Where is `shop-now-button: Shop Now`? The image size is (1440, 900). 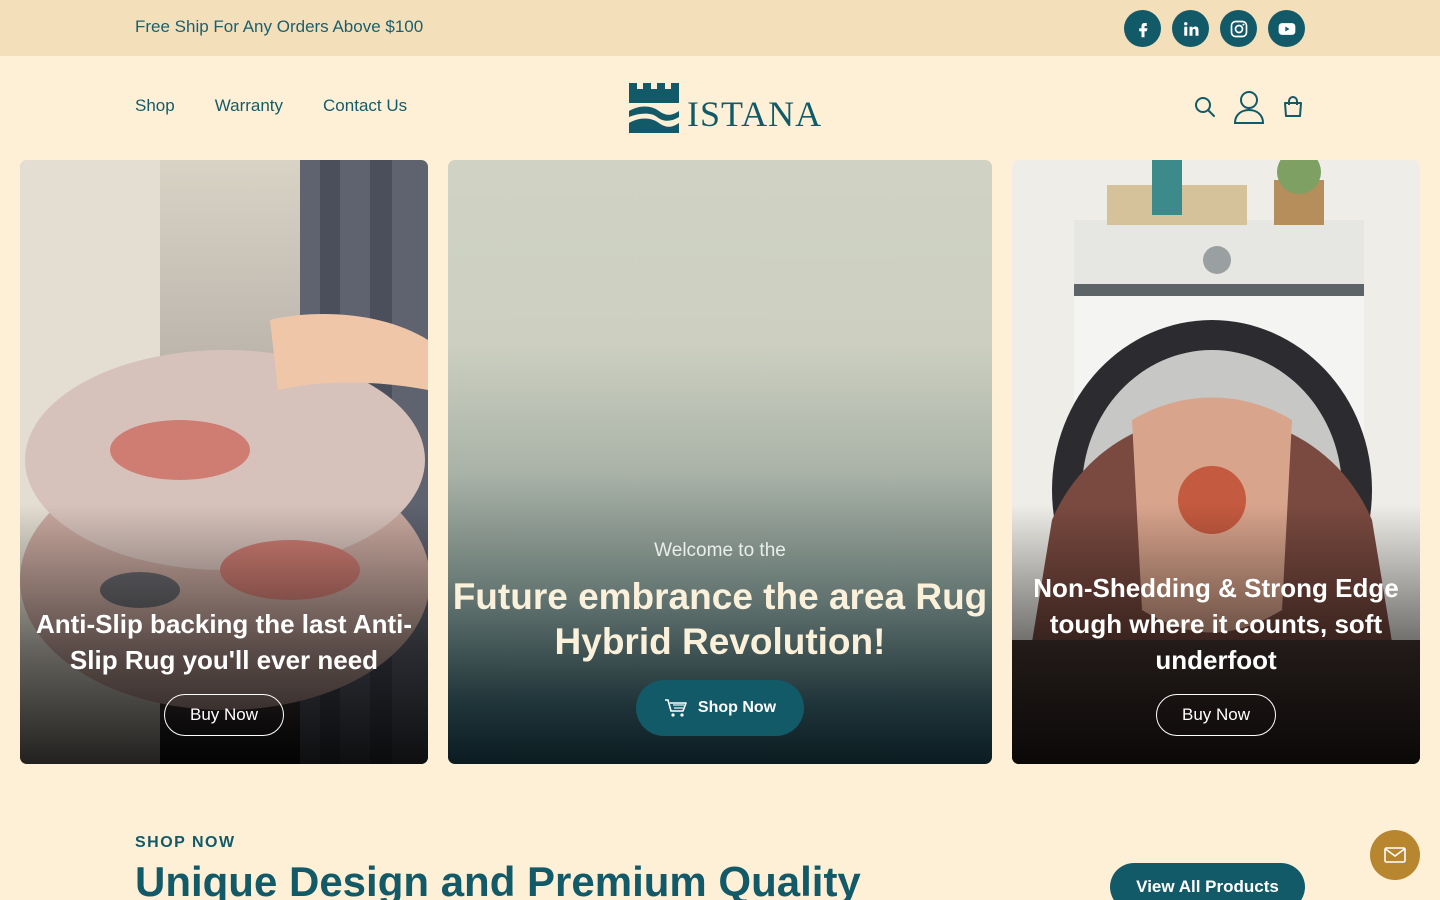 shop-now-button: Shop Now is located at coordinates (720, 708).